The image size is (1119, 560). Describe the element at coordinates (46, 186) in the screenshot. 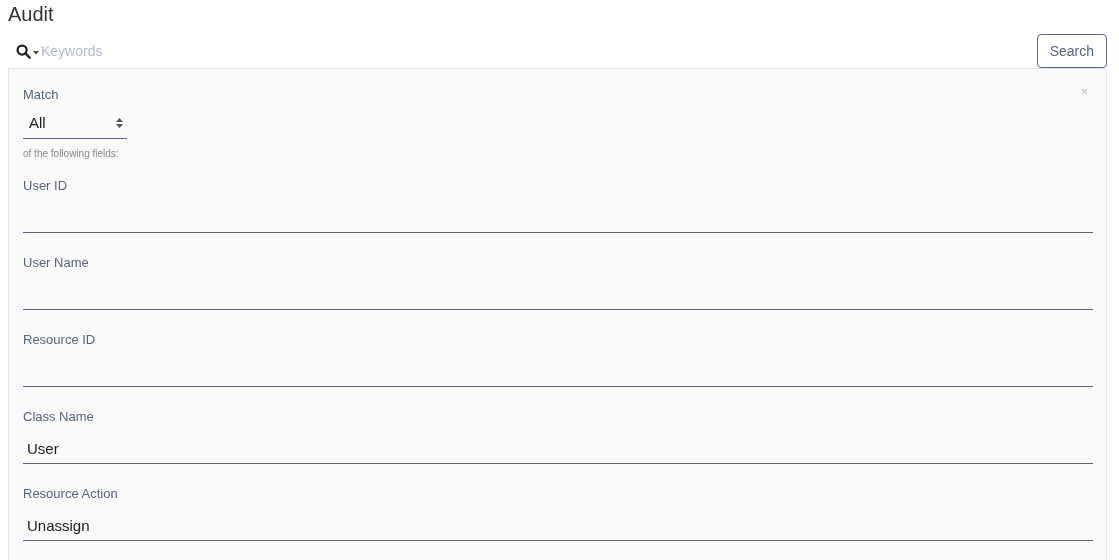

I see `field-label: User ID` at that location.